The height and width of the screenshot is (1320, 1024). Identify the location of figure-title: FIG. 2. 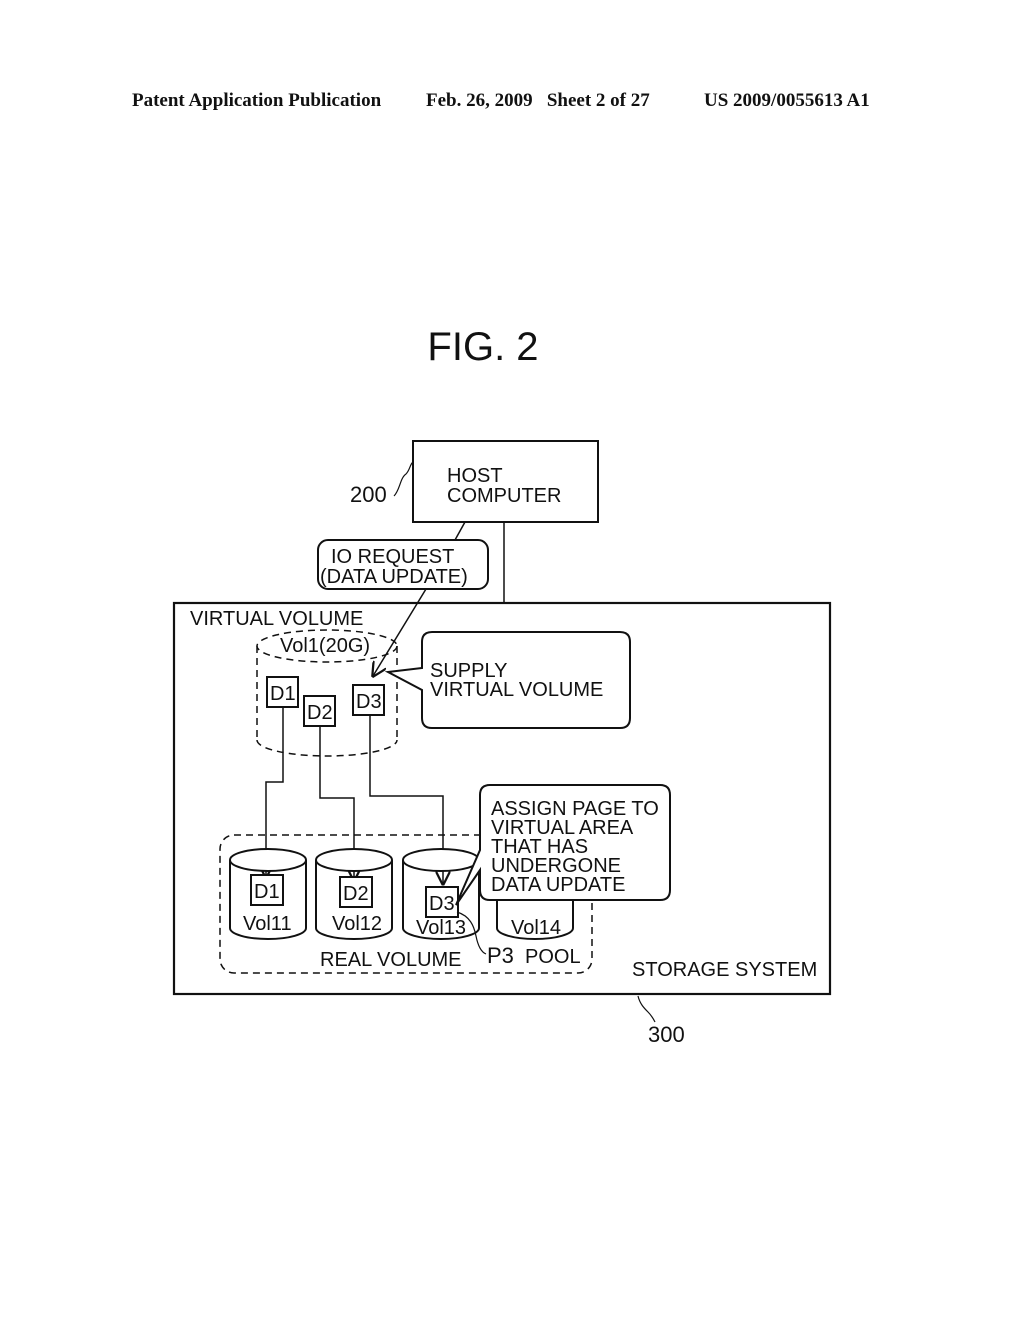
(482, 347).